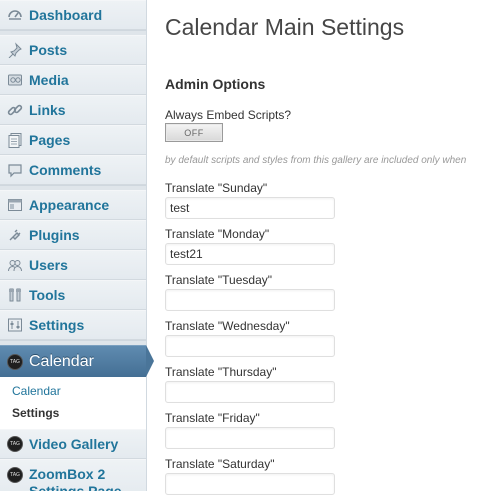 The image size is (499, 495). I want to click on submenu-item-settings: Settings, so click(35, 413).